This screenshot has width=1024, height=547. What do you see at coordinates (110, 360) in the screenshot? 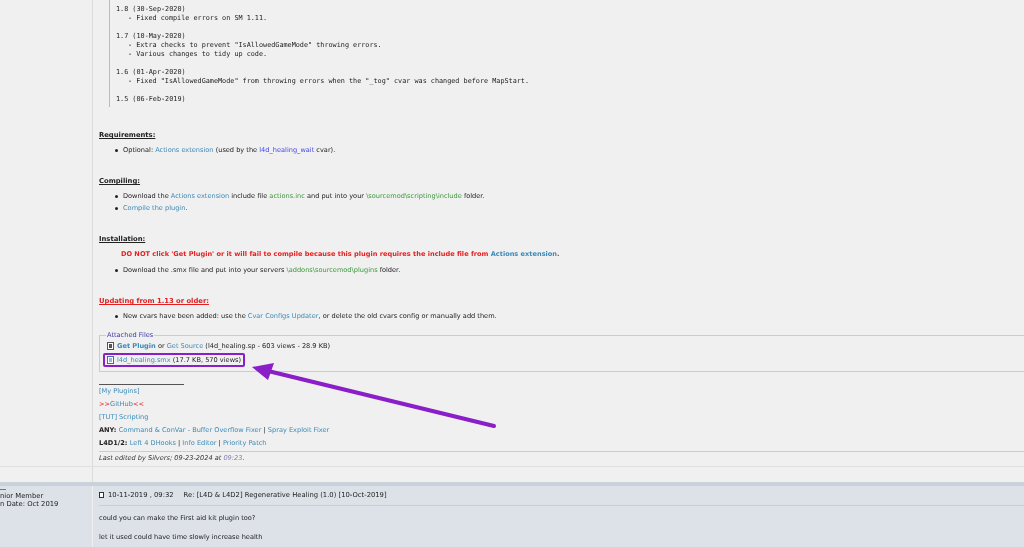
I see `file-icon` at bounding box center [110, 360].